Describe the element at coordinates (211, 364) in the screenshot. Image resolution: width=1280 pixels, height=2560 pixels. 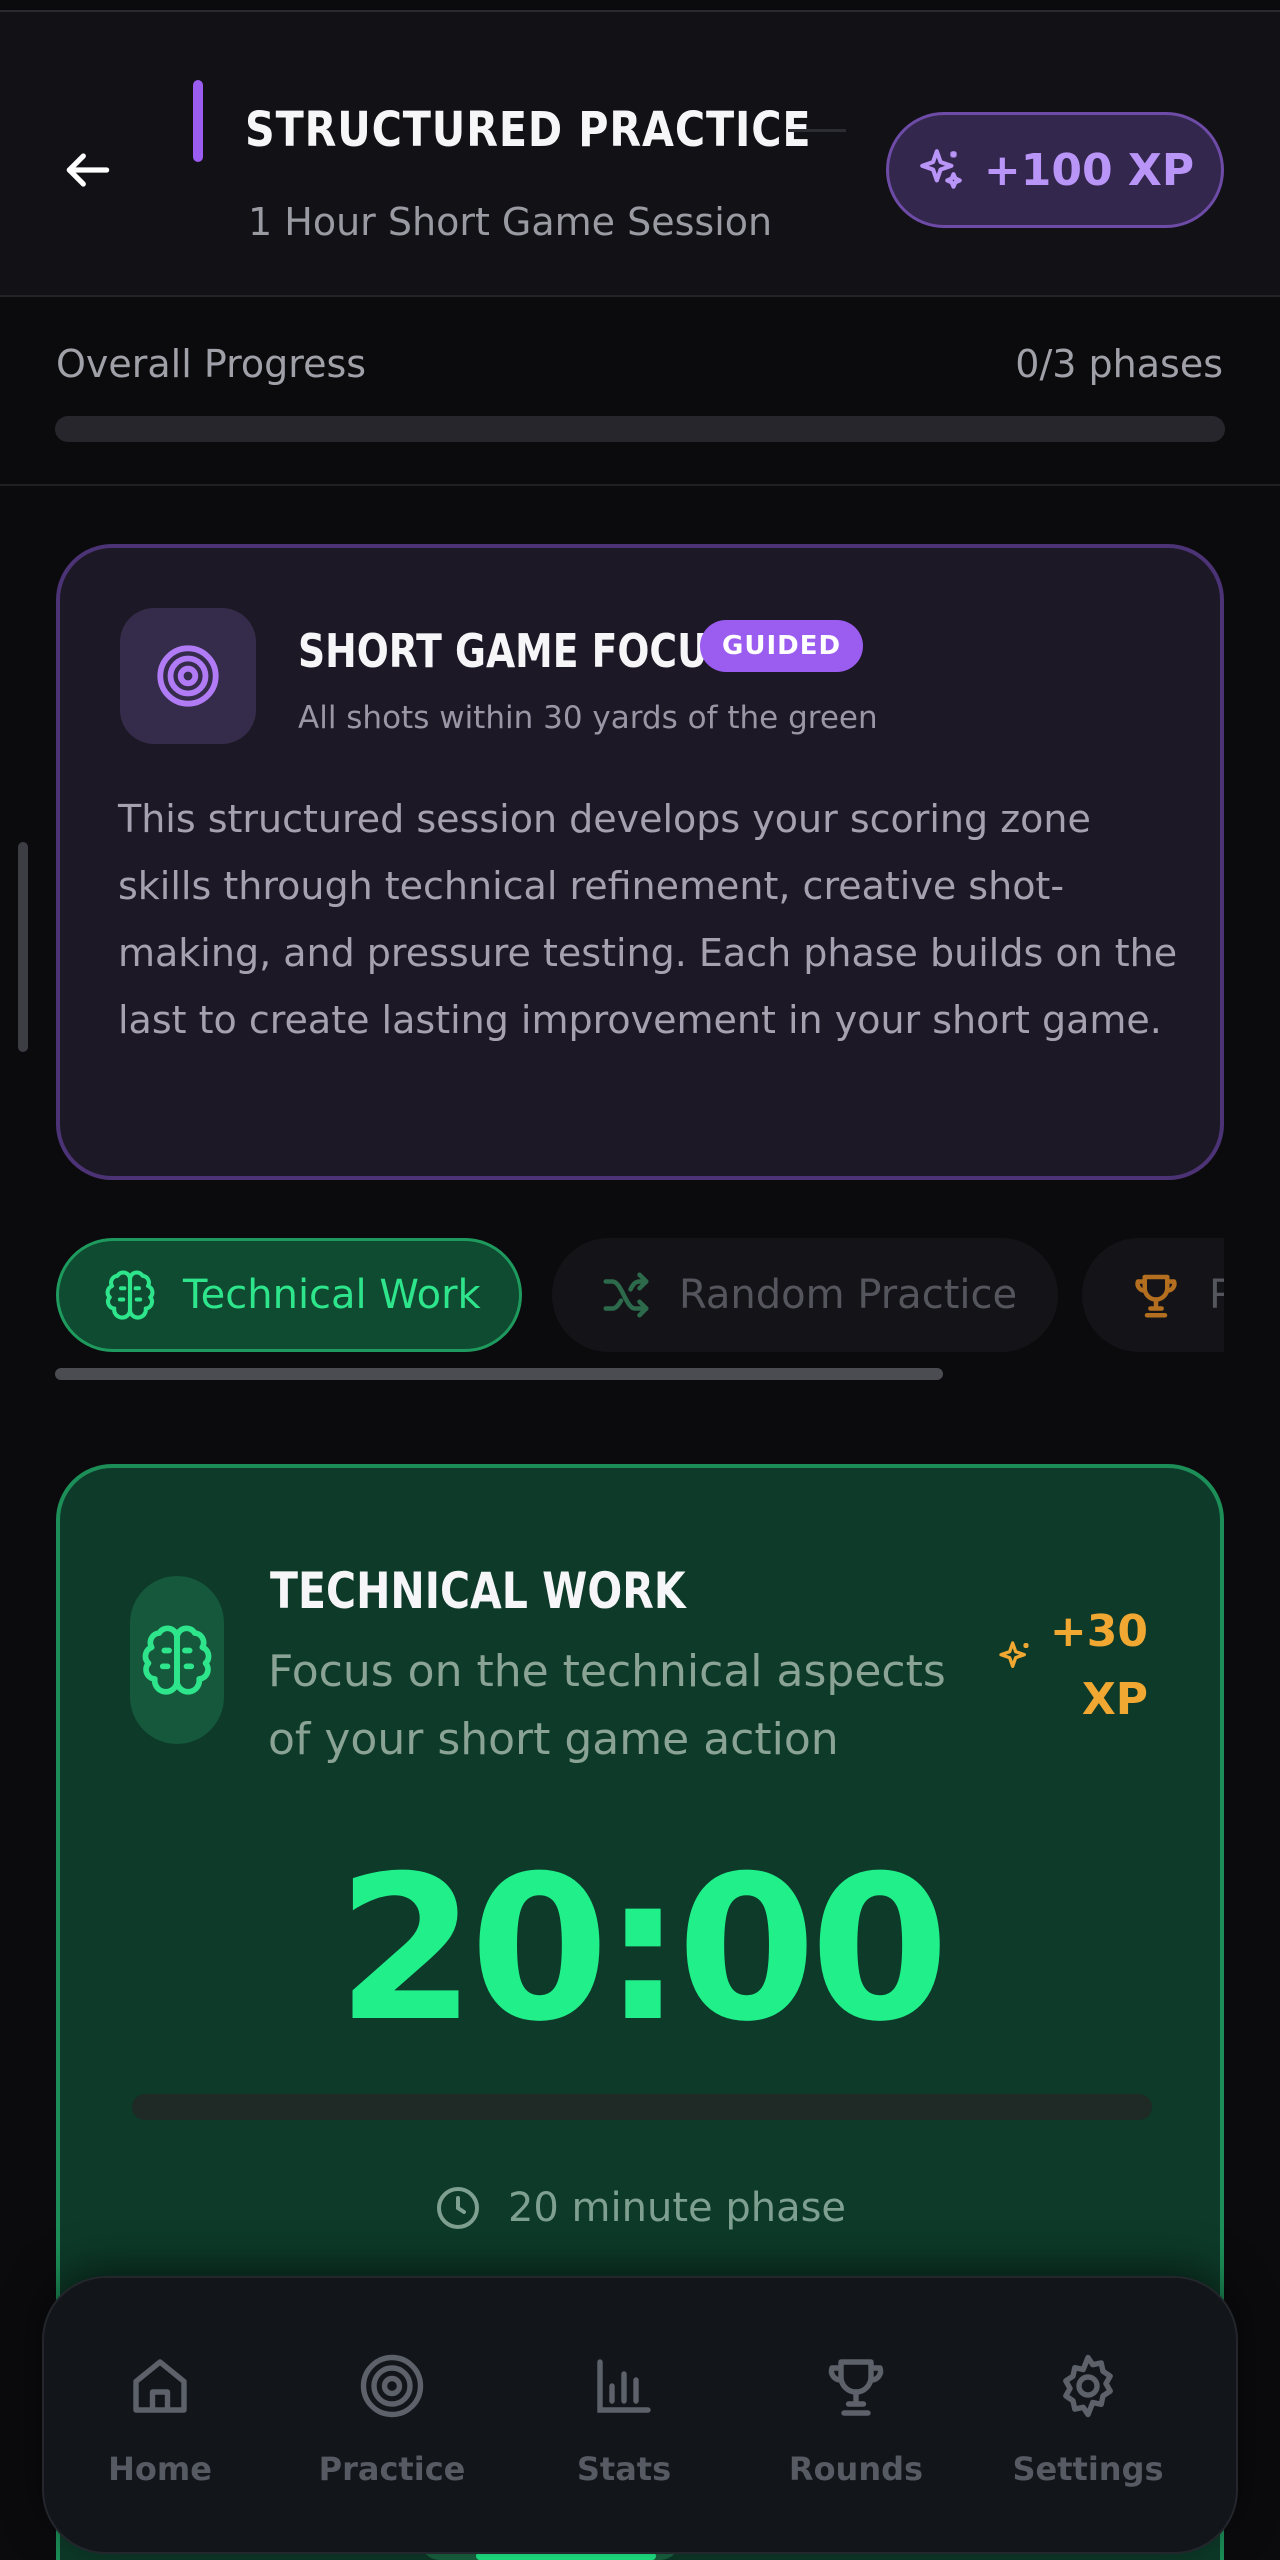
I see `overall-progress-label: Overall Progress` at that location.